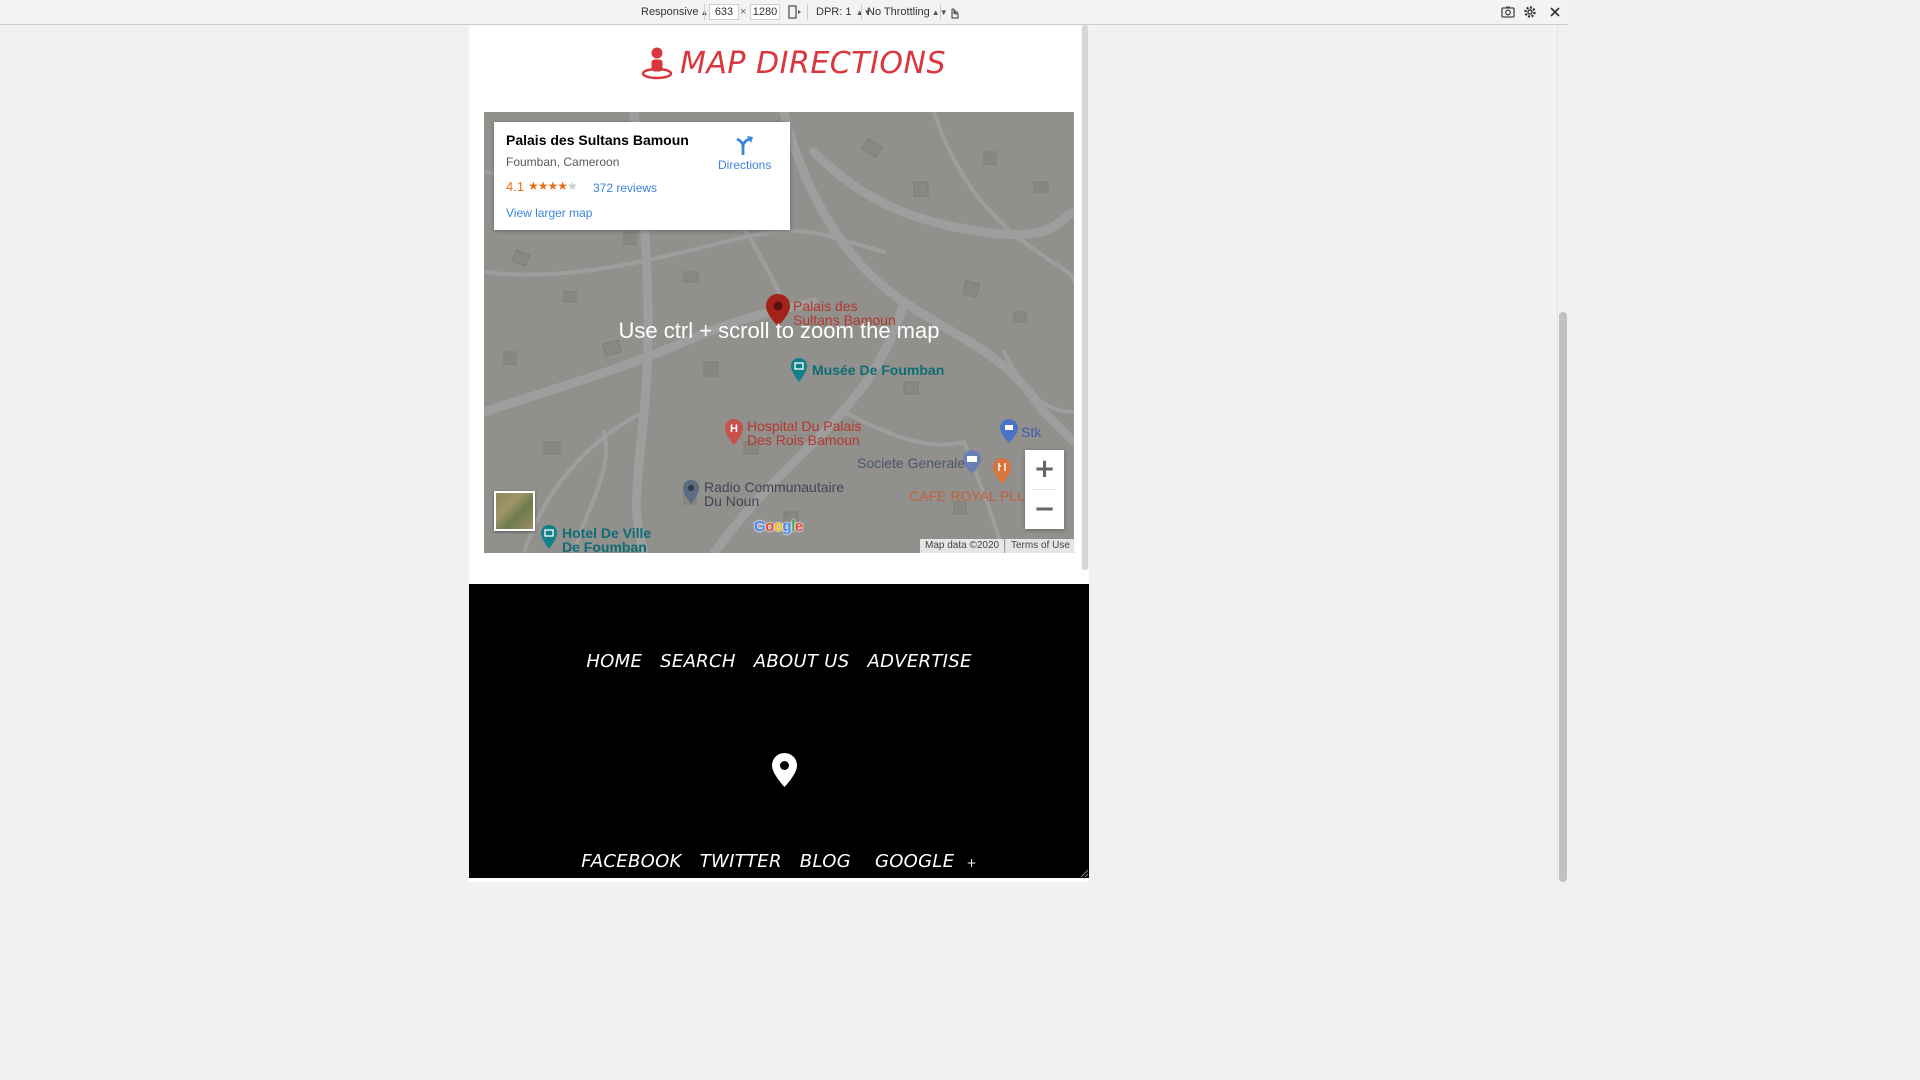  Describe the element at coordinates (724, 12) in the screenshot. I see `width-input: 633` at that location.